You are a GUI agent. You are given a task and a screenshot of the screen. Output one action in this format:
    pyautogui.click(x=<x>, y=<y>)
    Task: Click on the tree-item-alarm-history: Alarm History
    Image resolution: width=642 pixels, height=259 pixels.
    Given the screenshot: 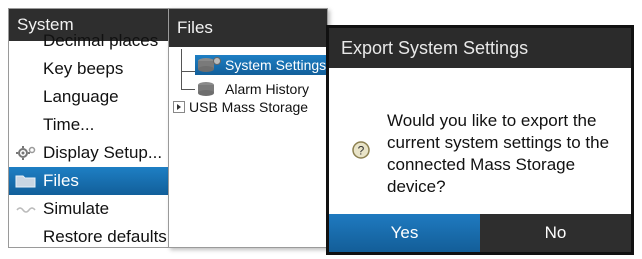 What is the action you would take?
    pyautogui.click(x=261, y=89)
    